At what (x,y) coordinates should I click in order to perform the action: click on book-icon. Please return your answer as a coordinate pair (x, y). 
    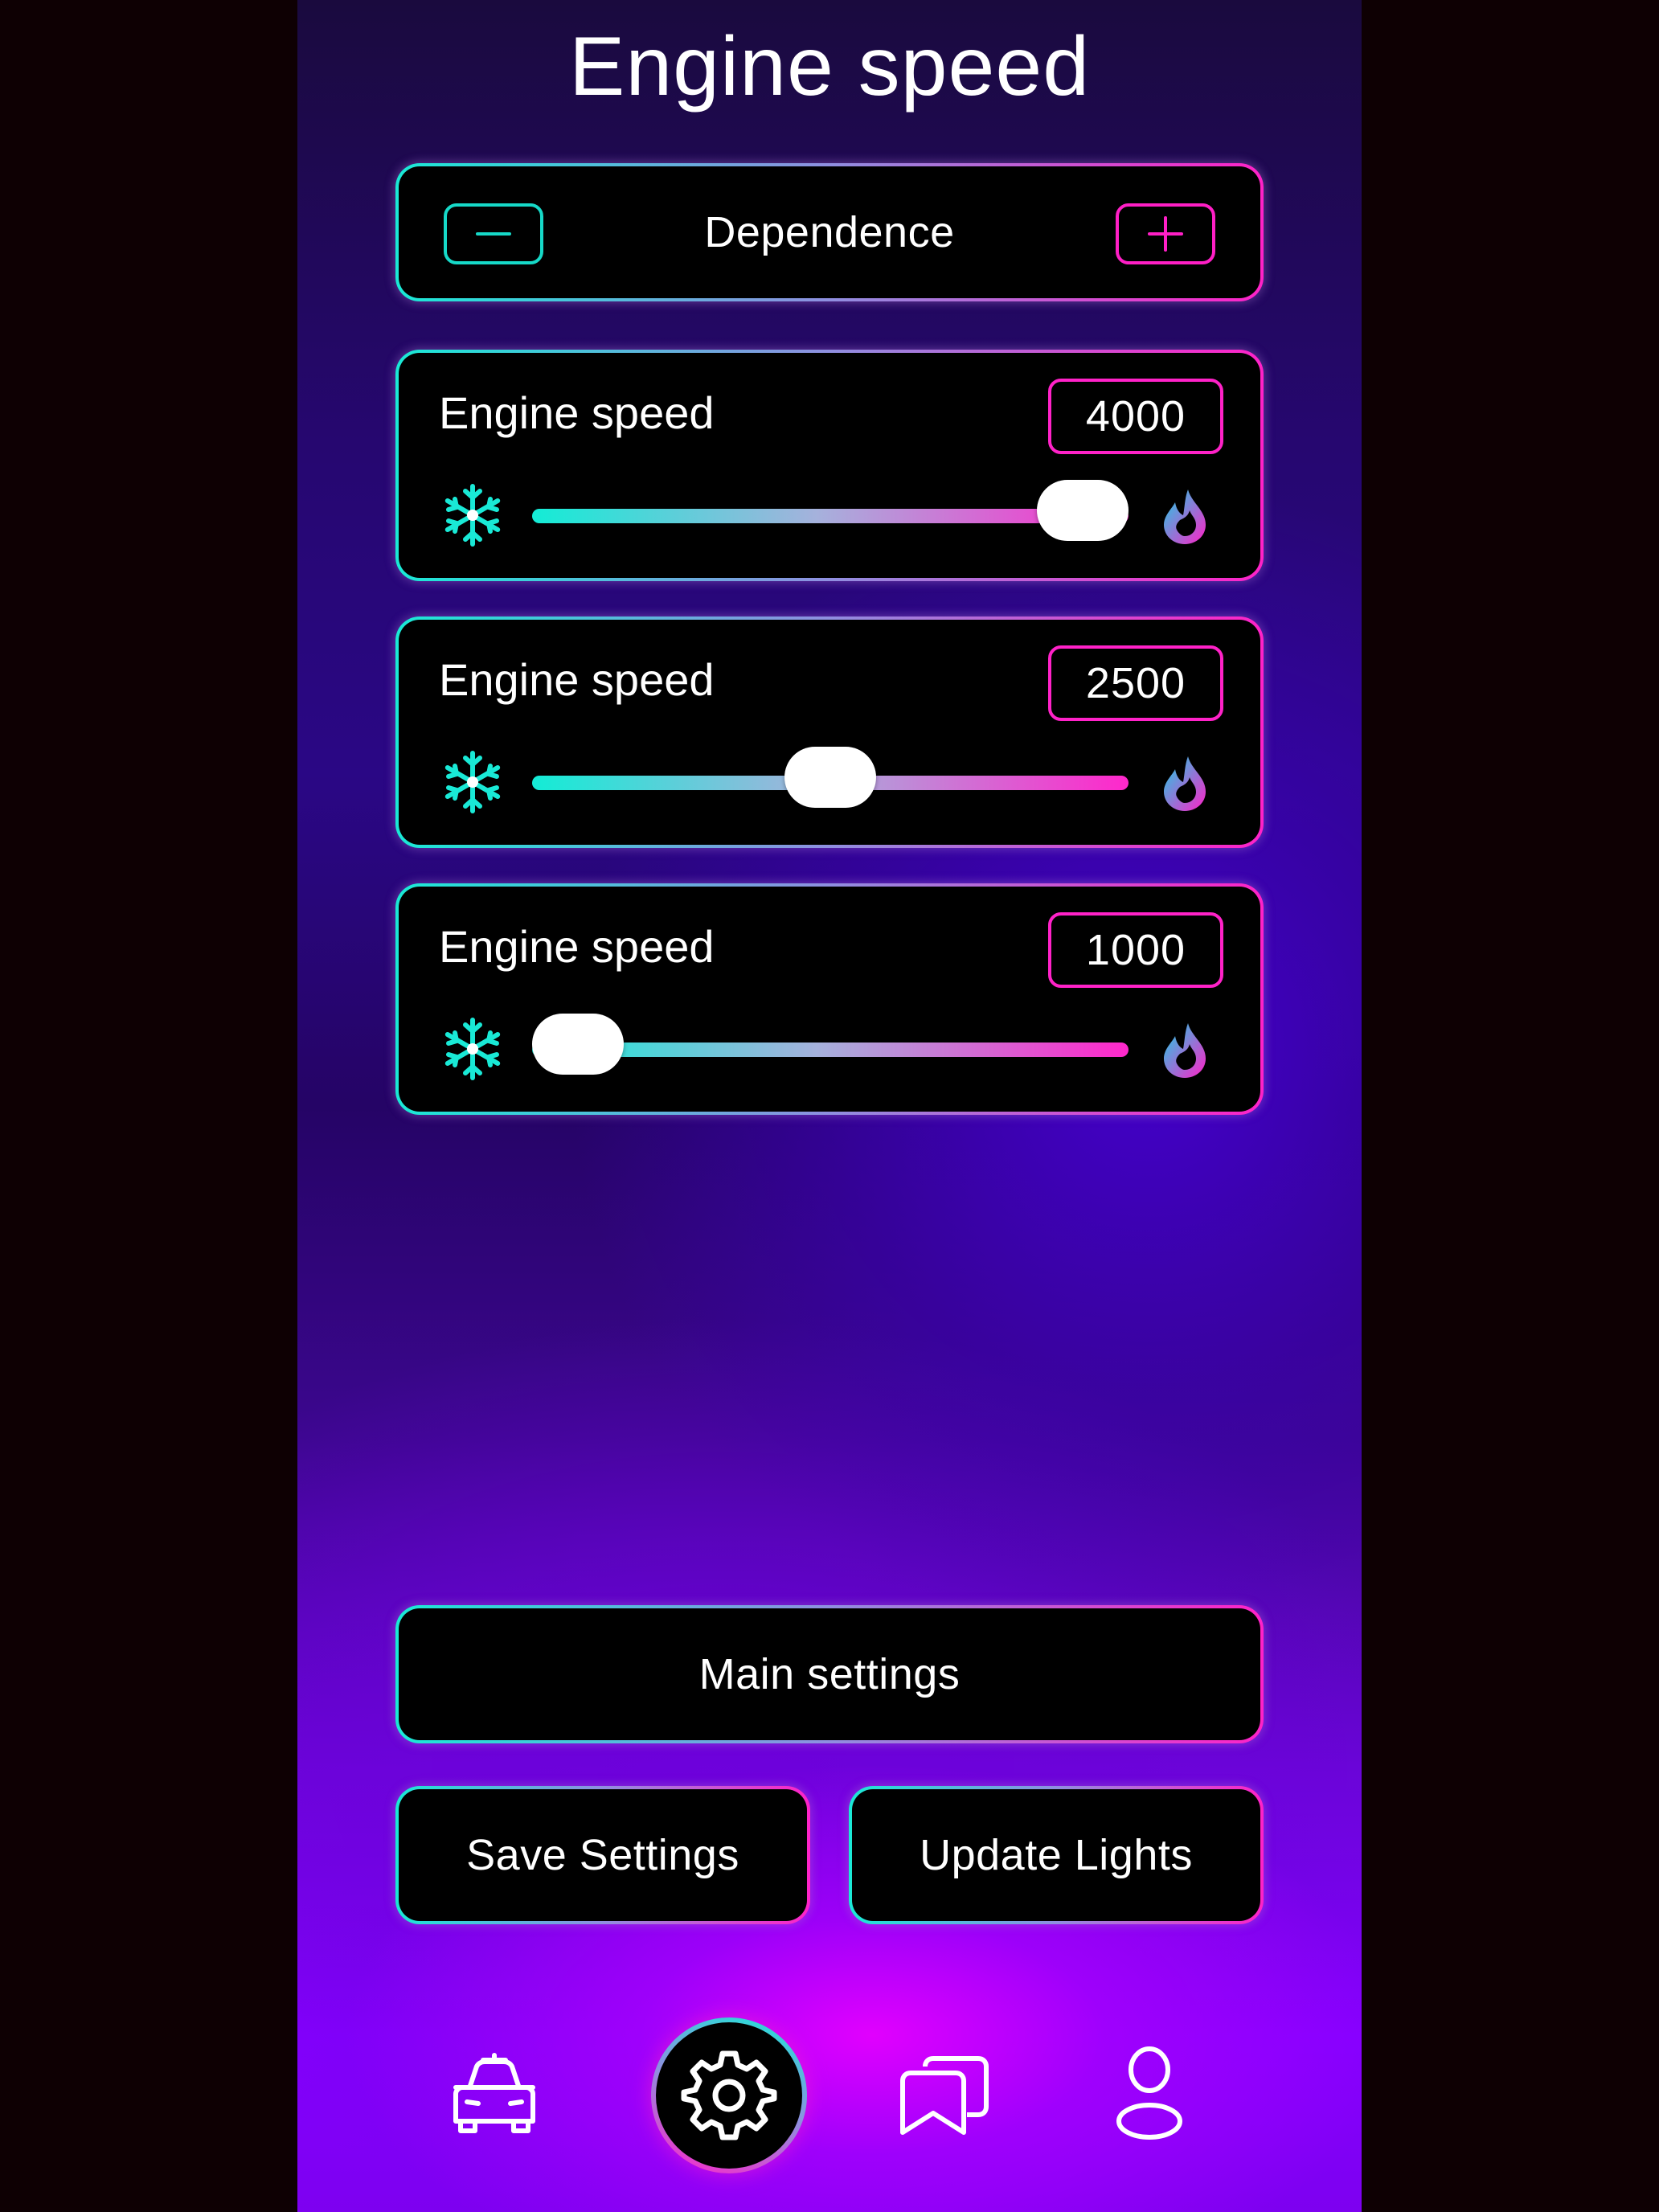
    Looking at the image, I should click on (944, 2095).